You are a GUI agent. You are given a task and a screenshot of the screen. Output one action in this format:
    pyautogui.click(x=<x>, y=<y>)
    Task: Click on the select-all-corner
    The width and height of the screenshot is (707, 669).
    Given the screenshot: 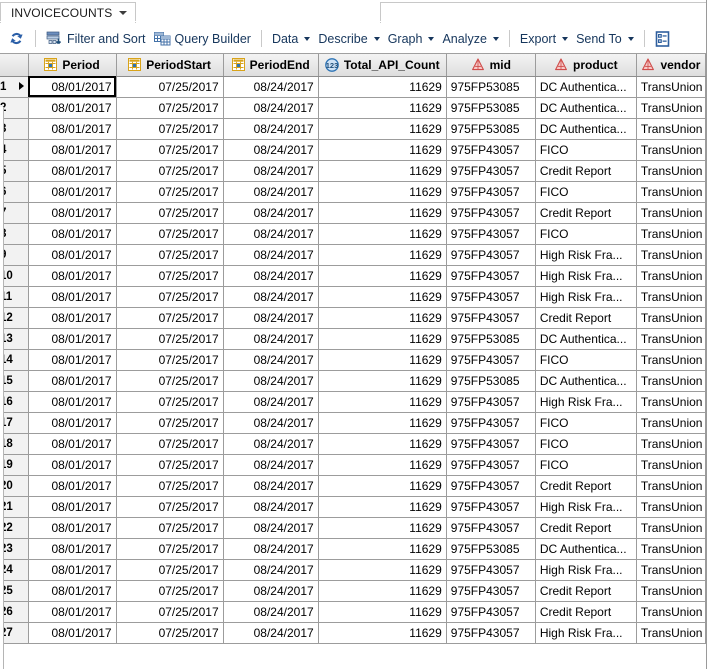 What is the action you would take?
    pyautogui.click(x=14, y=65)
    